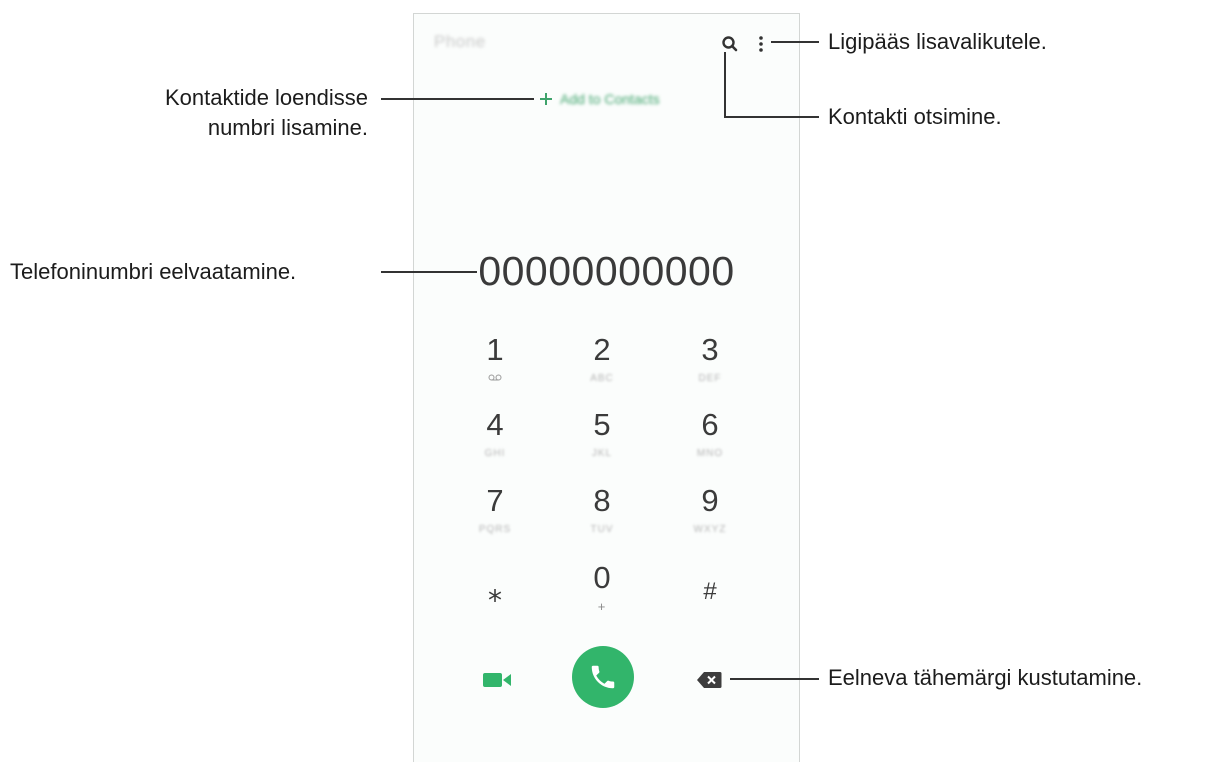 This screenshot has height=762, width=1226. Describe the element at coordinates (710, 529) in the screenshot. I see `key-letters: WXYZ` at that location.